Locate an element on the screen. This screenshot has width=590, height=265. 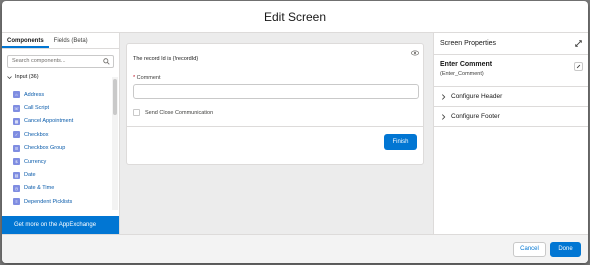
components-scrollbar is located at coordinates (115, 143).